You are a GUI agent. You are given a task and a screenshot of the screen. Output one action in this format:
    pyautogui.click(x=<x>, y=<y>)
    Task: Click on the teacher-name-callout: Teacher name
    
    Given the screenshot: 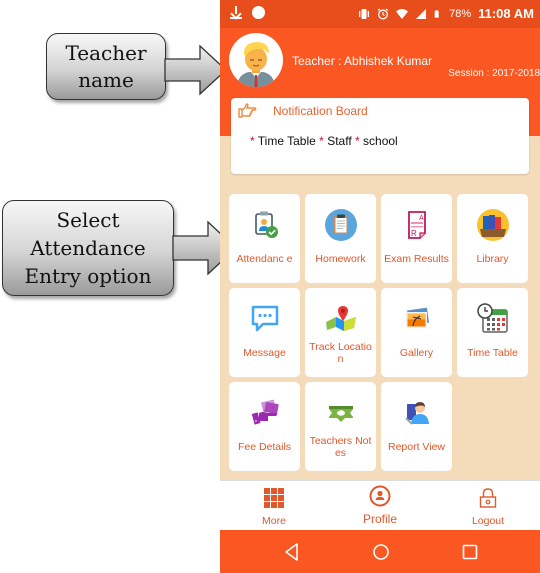 What is the action you would take?
    pyautogui.click(x=106, y=66)
    